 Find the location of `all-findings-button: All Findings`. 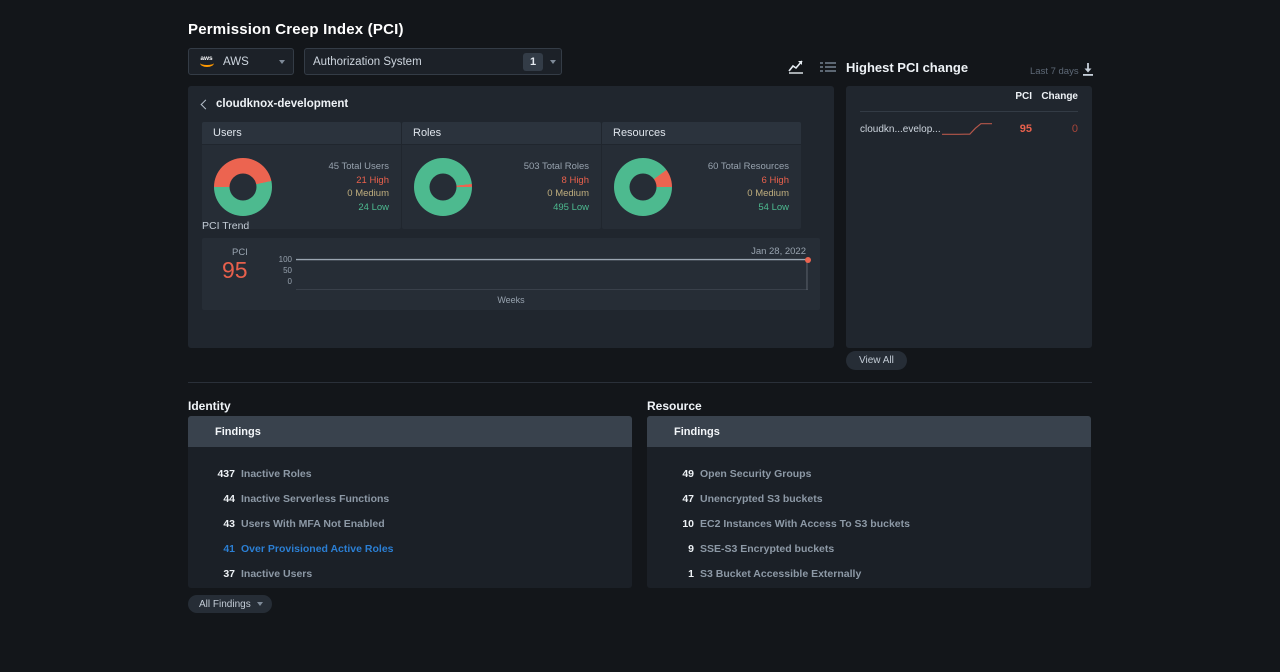

all-findings-button: All Findings is located at coordinates (230, 604).